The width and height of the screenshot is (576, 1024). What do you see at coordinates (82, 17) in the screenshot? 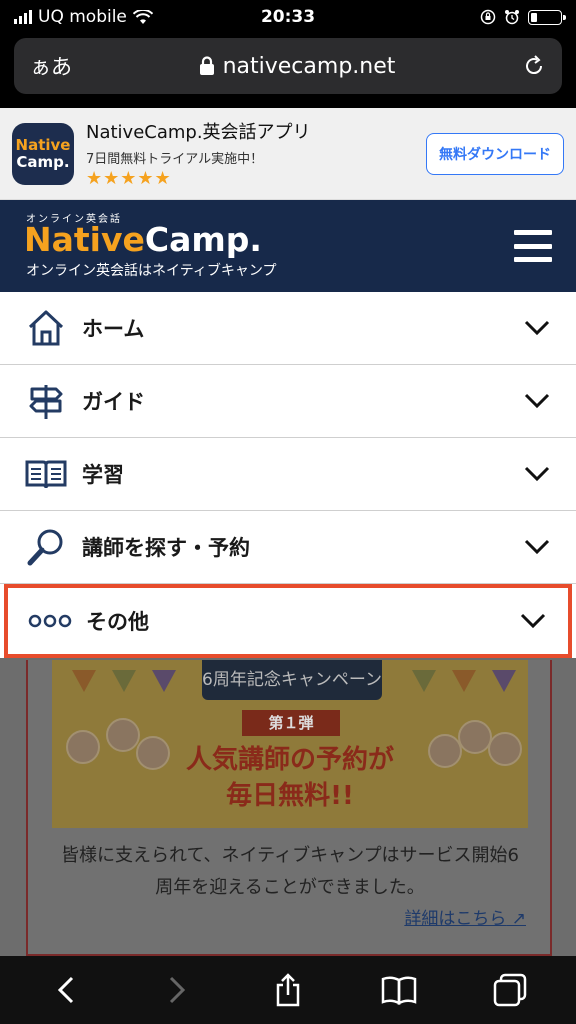
I see `carrier-label: UQ mobile` at bounding box center [82, 17].